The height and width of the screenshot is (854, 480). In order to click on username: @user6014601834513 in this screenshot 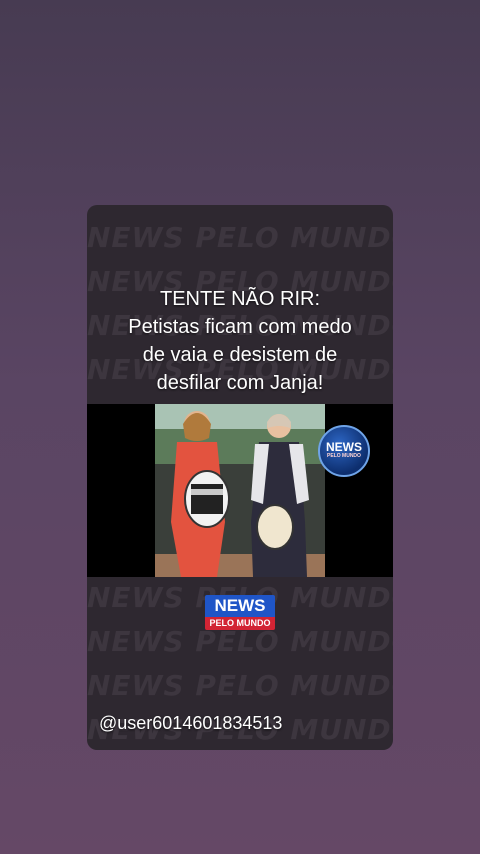, I will do `click(190, 723)`.